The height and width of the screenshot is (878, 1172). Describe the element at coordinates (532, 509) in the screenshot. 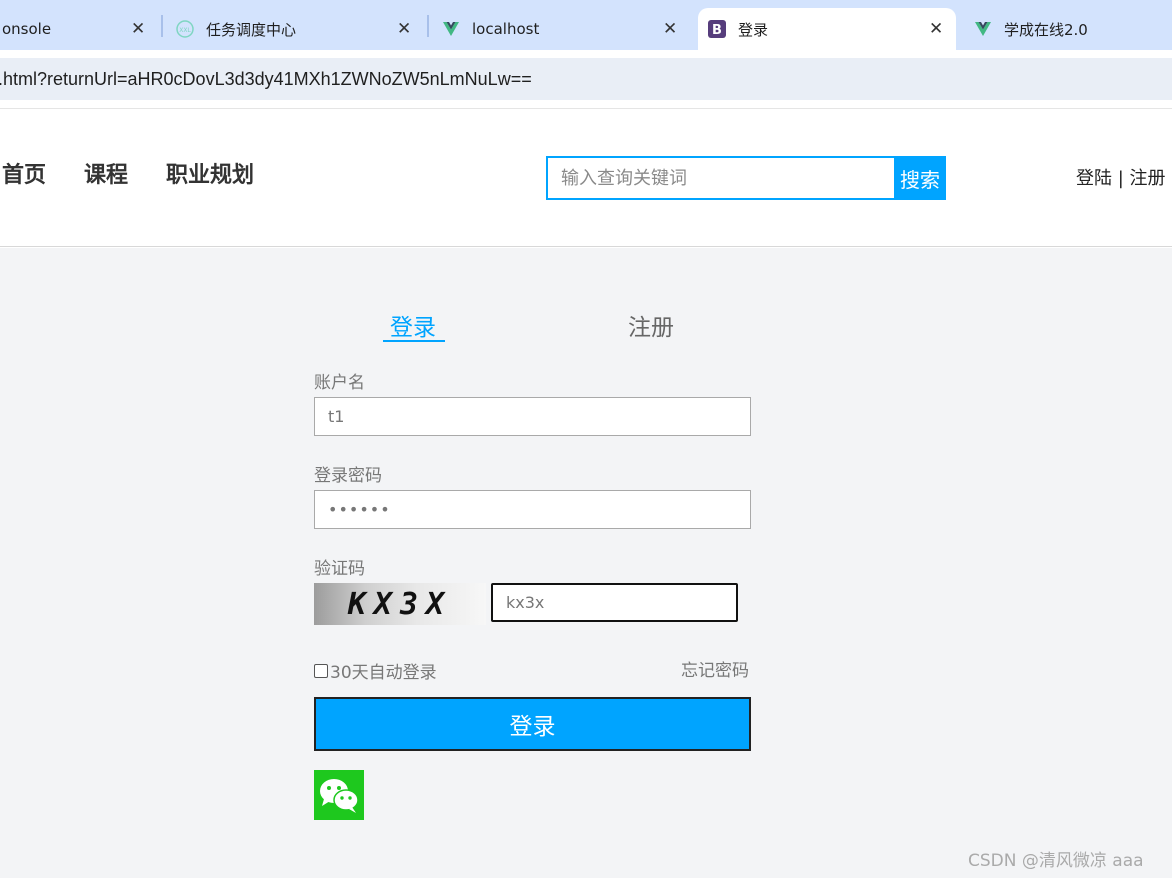

I see `password-field` at that location.